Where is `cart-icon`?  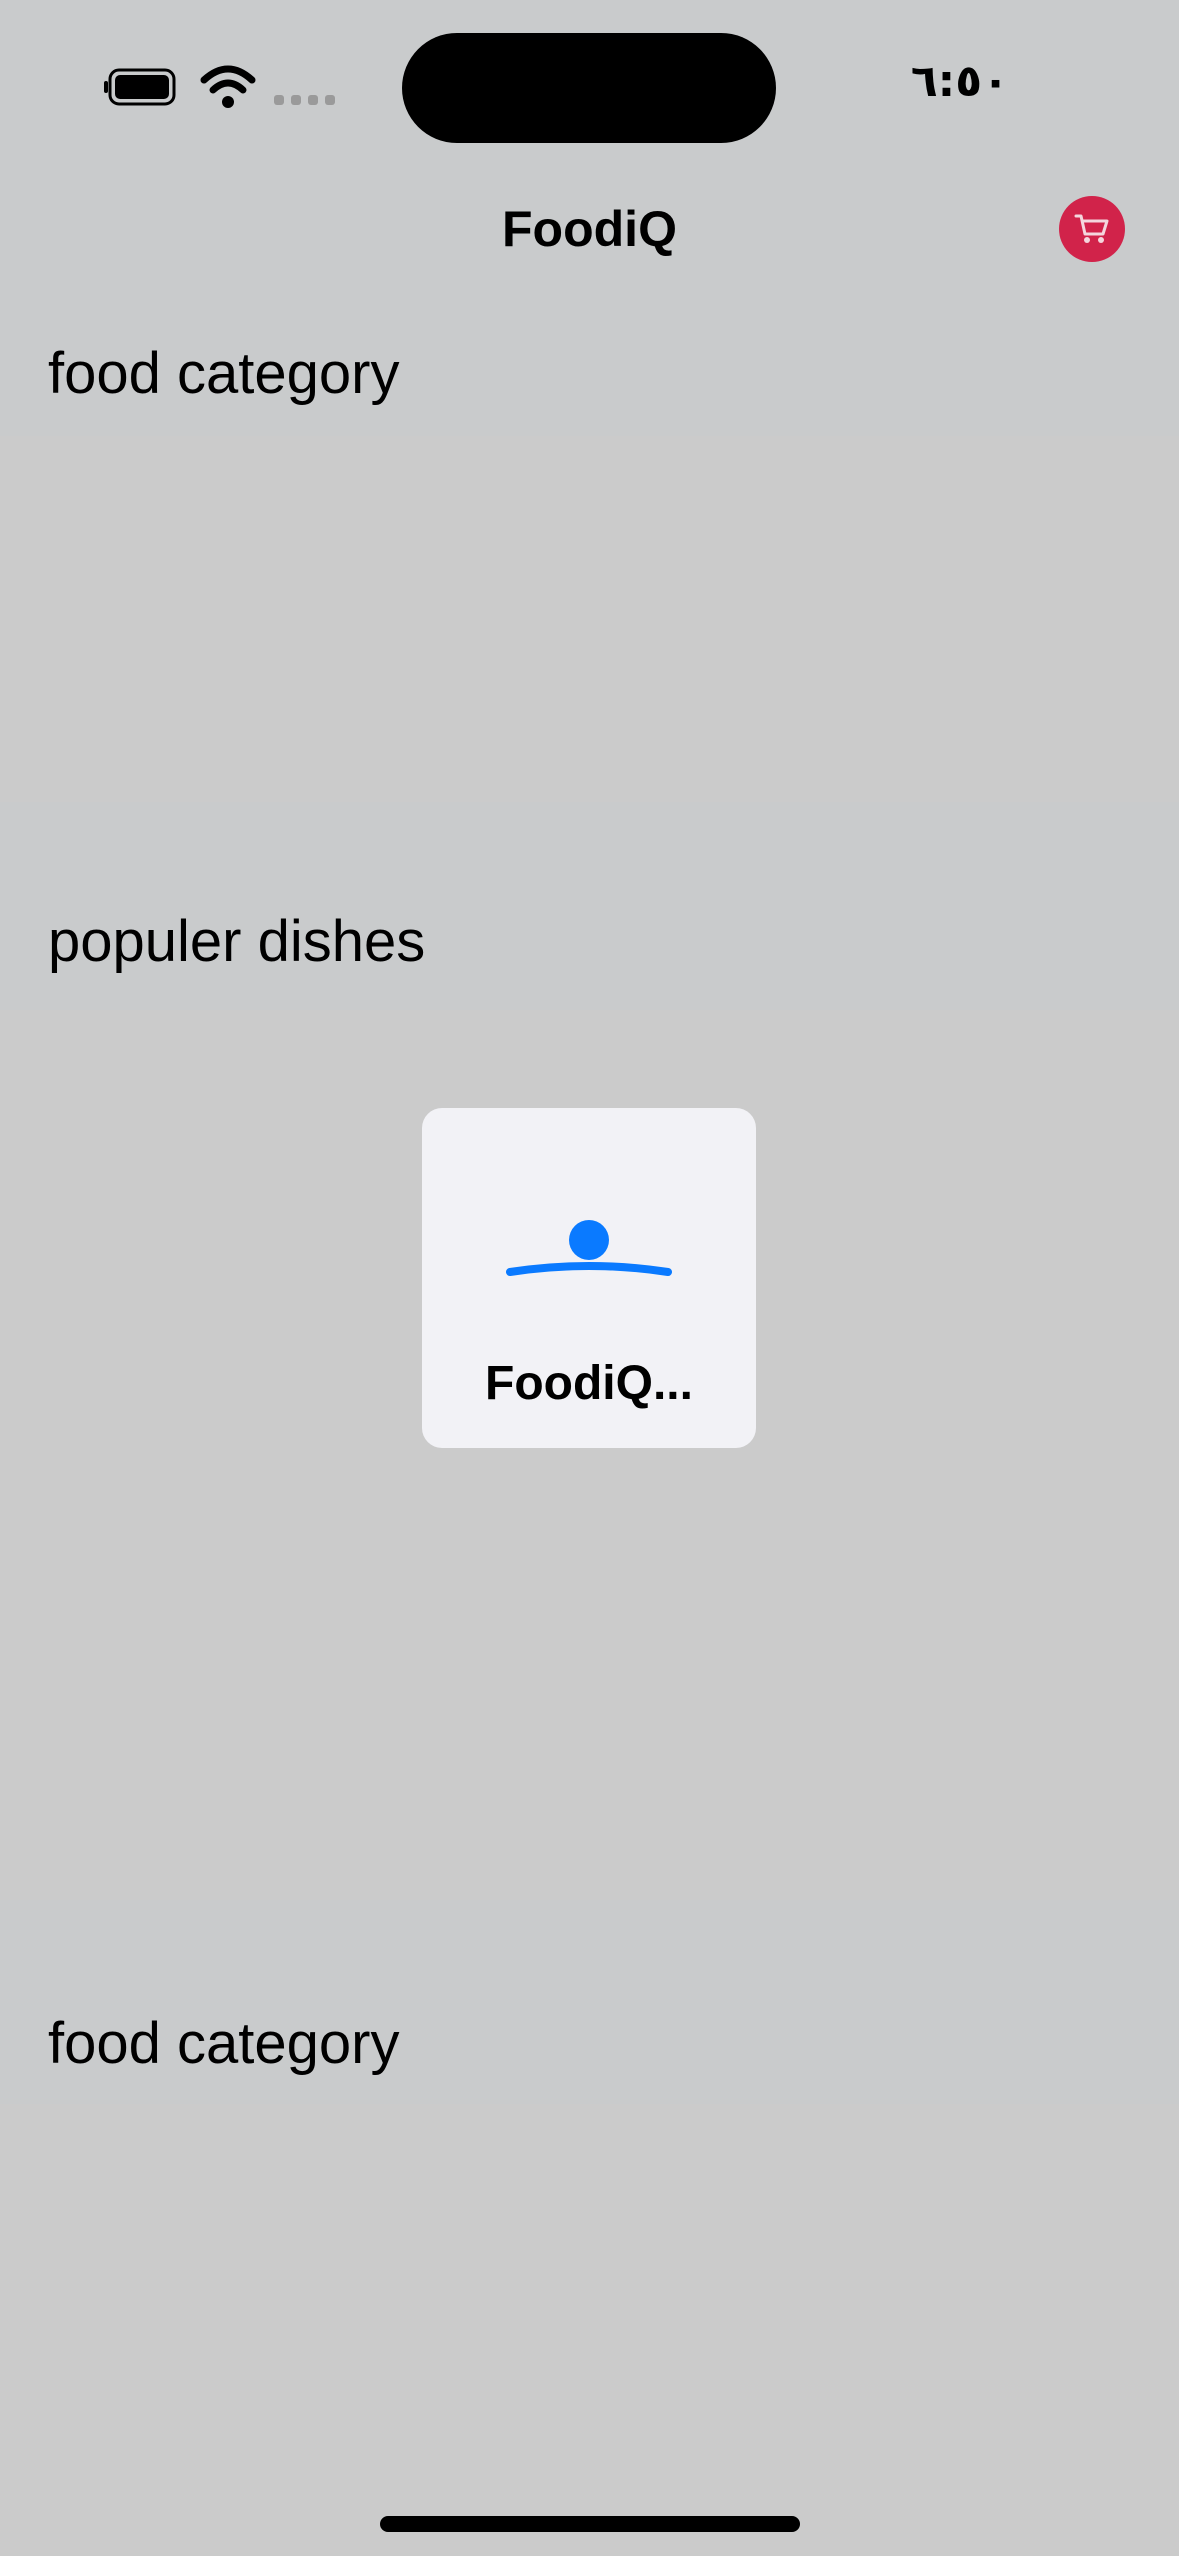 cart-icon is located at coordinates (1091, 228).